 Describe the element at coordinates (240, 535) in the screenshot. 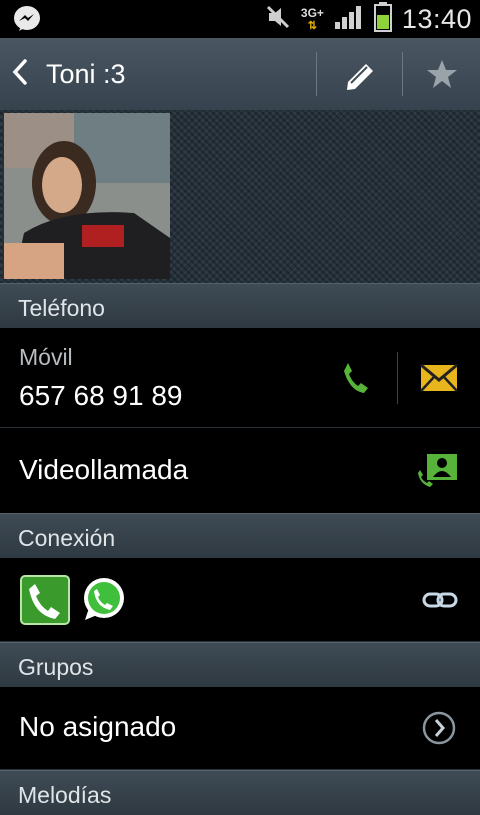

I see `section-header-connection: Conexión` at that location.